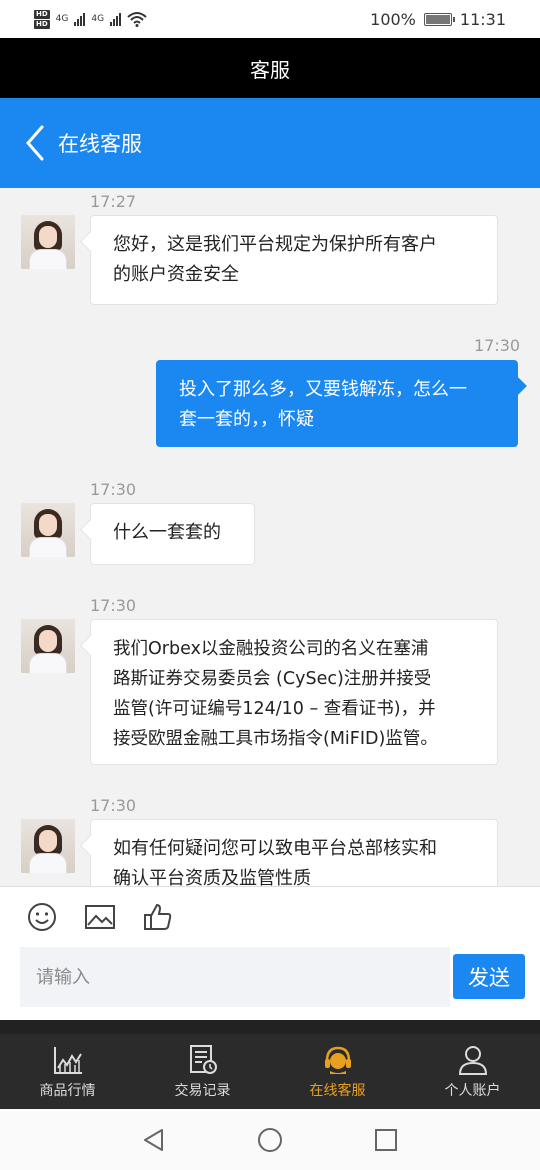 Image resolution: width=540 pixels, height=1170 pixels. Describe the element at coordinates (274, 709) in the screenshot. I see `message-line: 监管(许可证编号124/10 – 查看证书)，并` at that location.